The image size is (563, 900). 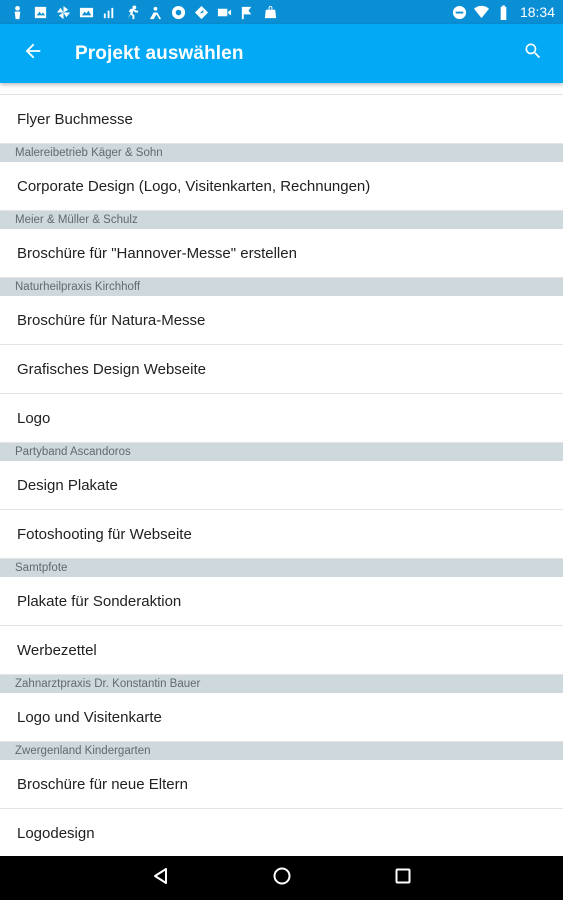 I want to click on section-header: Zahnarztpraxis Dr. Konstantin Bauer, so click(x=281, y=684).